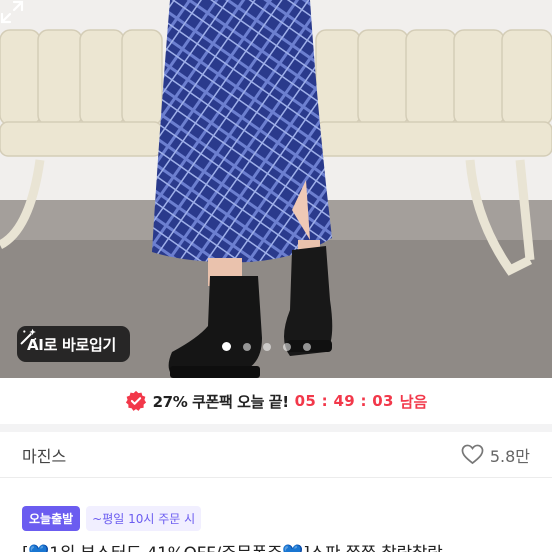 This screenshot has width=552, height=552. I want to click on shipping-tags: 오늘출발 ~평일 10시 주문 시, so click(112, 518).